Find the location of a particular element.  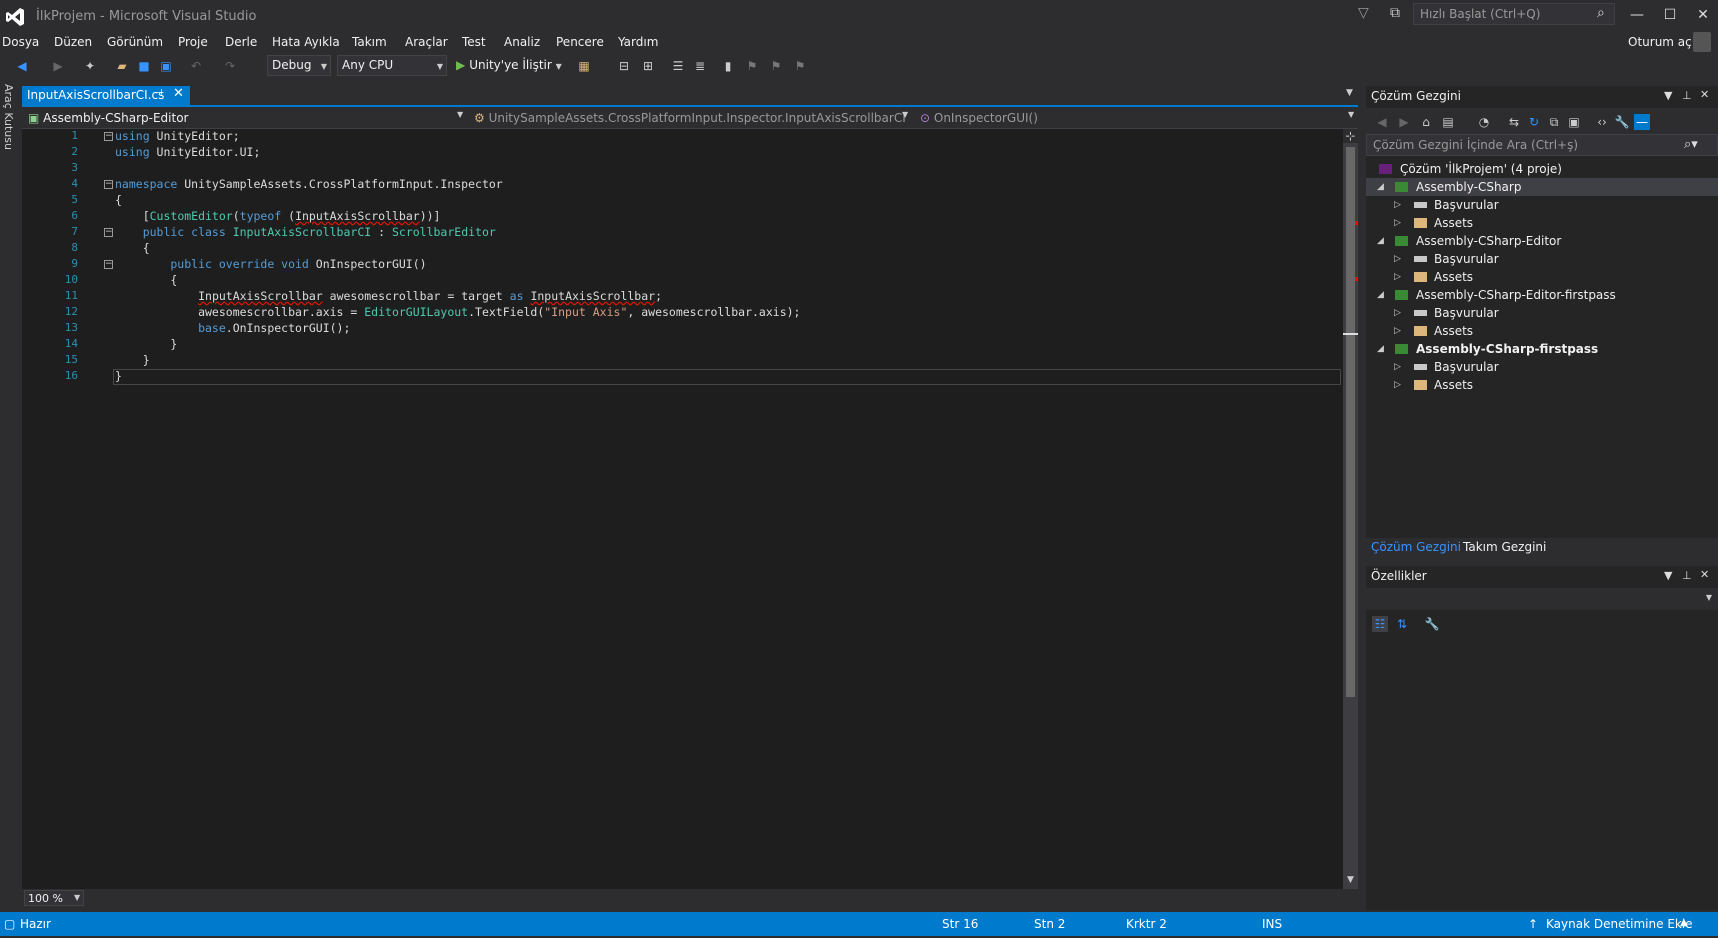

back-icon: ◀ is located at coordinates (1382, 122).